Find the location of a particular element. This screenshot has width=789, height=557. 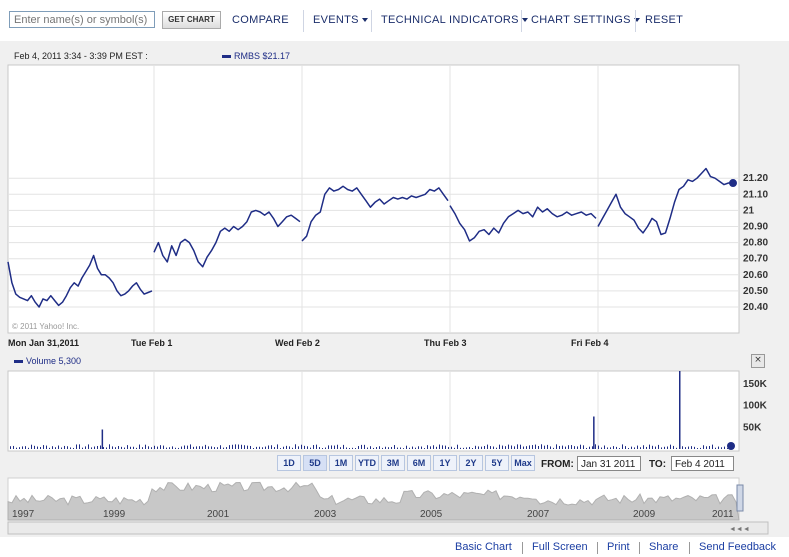

overview-year-label: 2001 is located at coordinates (218, 514).